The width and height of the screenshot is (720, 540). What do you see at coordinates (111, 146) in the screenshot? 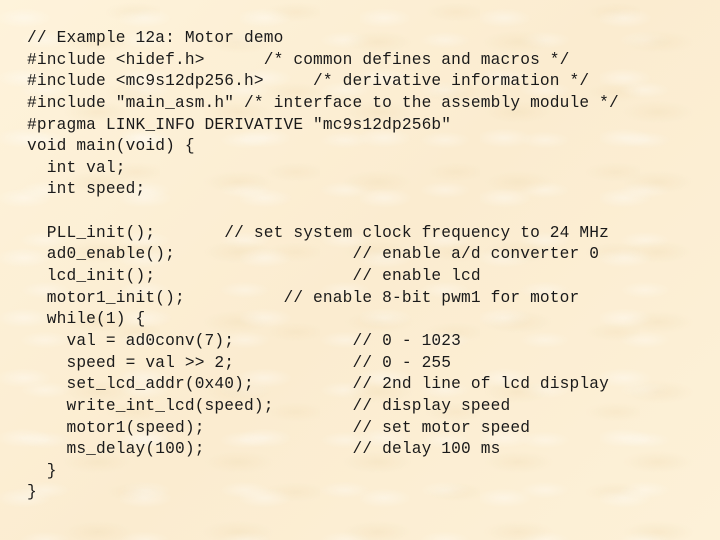
I see `code-line-main-signature: void main(void) {` at bounding box center [111, 146].